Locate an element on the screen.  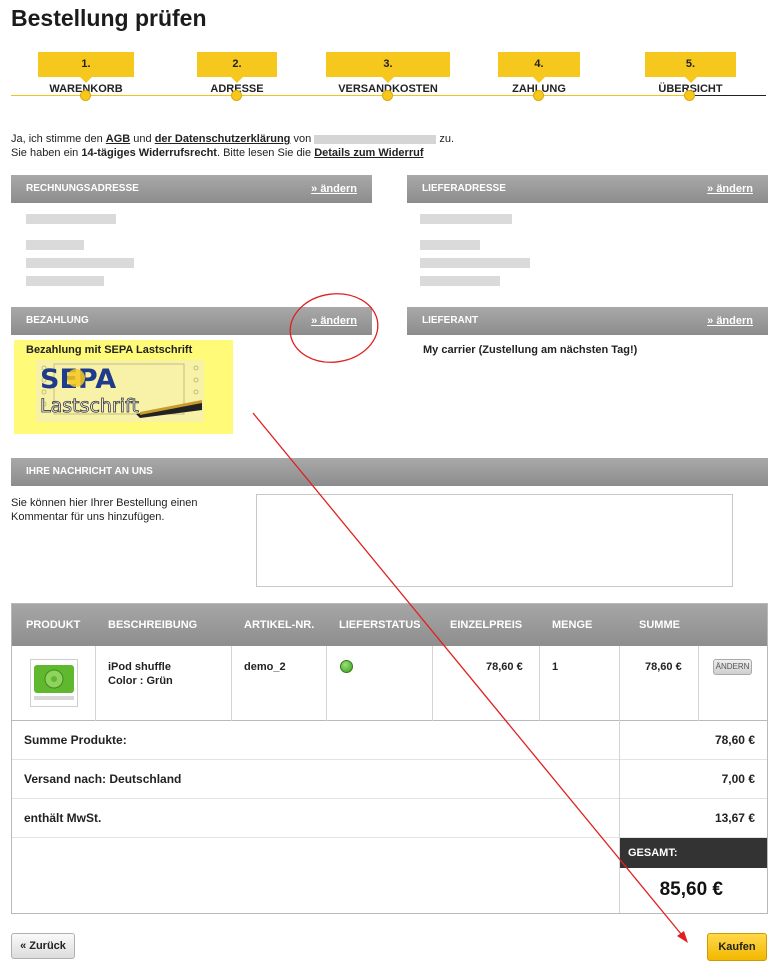
carrier-header: LIEFERANT » ändern is located at coordinates (587, 321).